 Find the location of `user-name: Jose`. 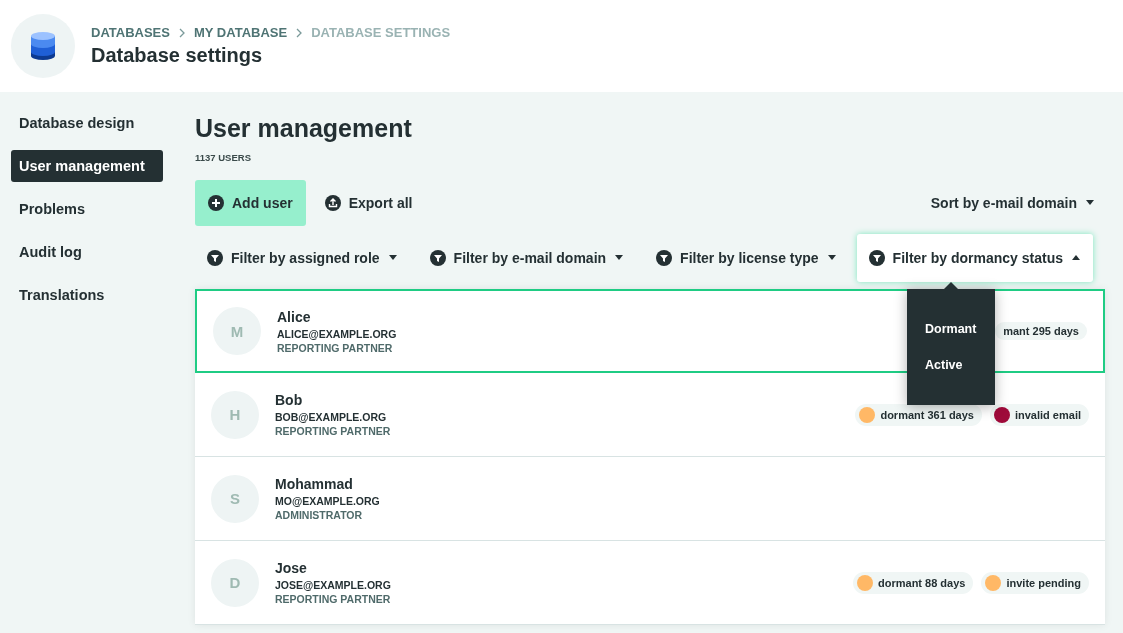

user-name: Jose is located at coordinates (291, 568).